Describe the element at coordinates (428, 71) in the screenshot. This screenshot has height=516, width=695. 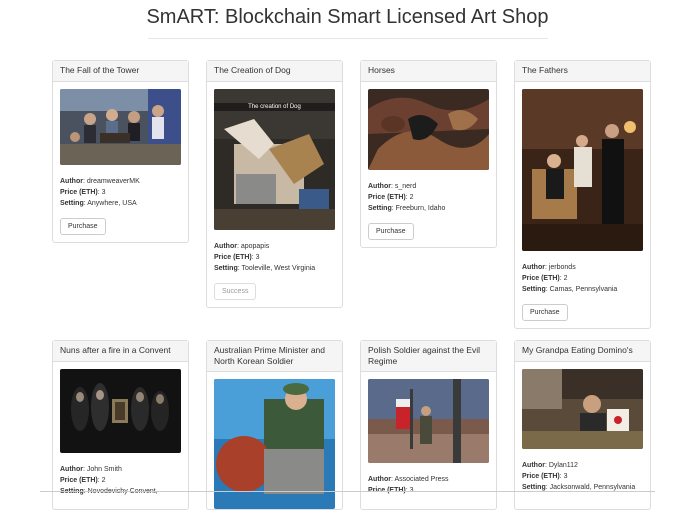
I see `card-title: Horses` at that location.